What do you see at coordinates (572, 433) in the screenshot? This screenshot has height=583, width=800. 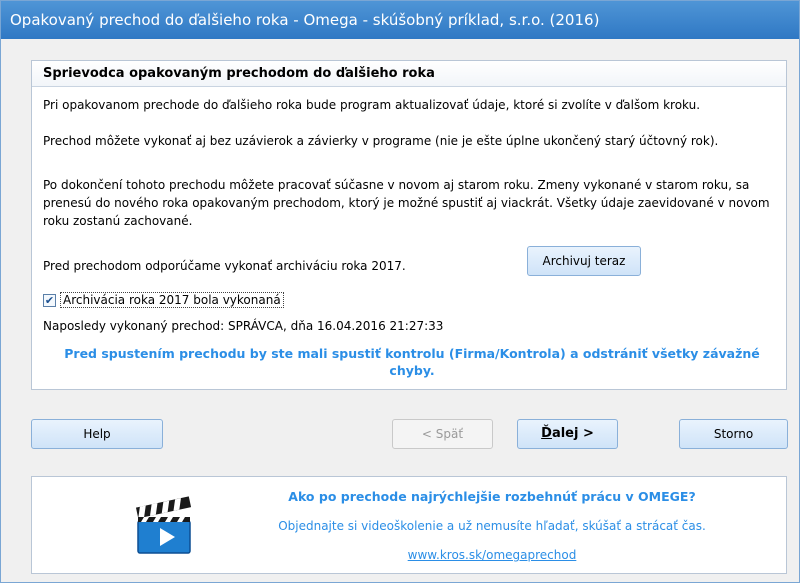 I see `next-button-label: alej >` at bounding box center [572, 433].